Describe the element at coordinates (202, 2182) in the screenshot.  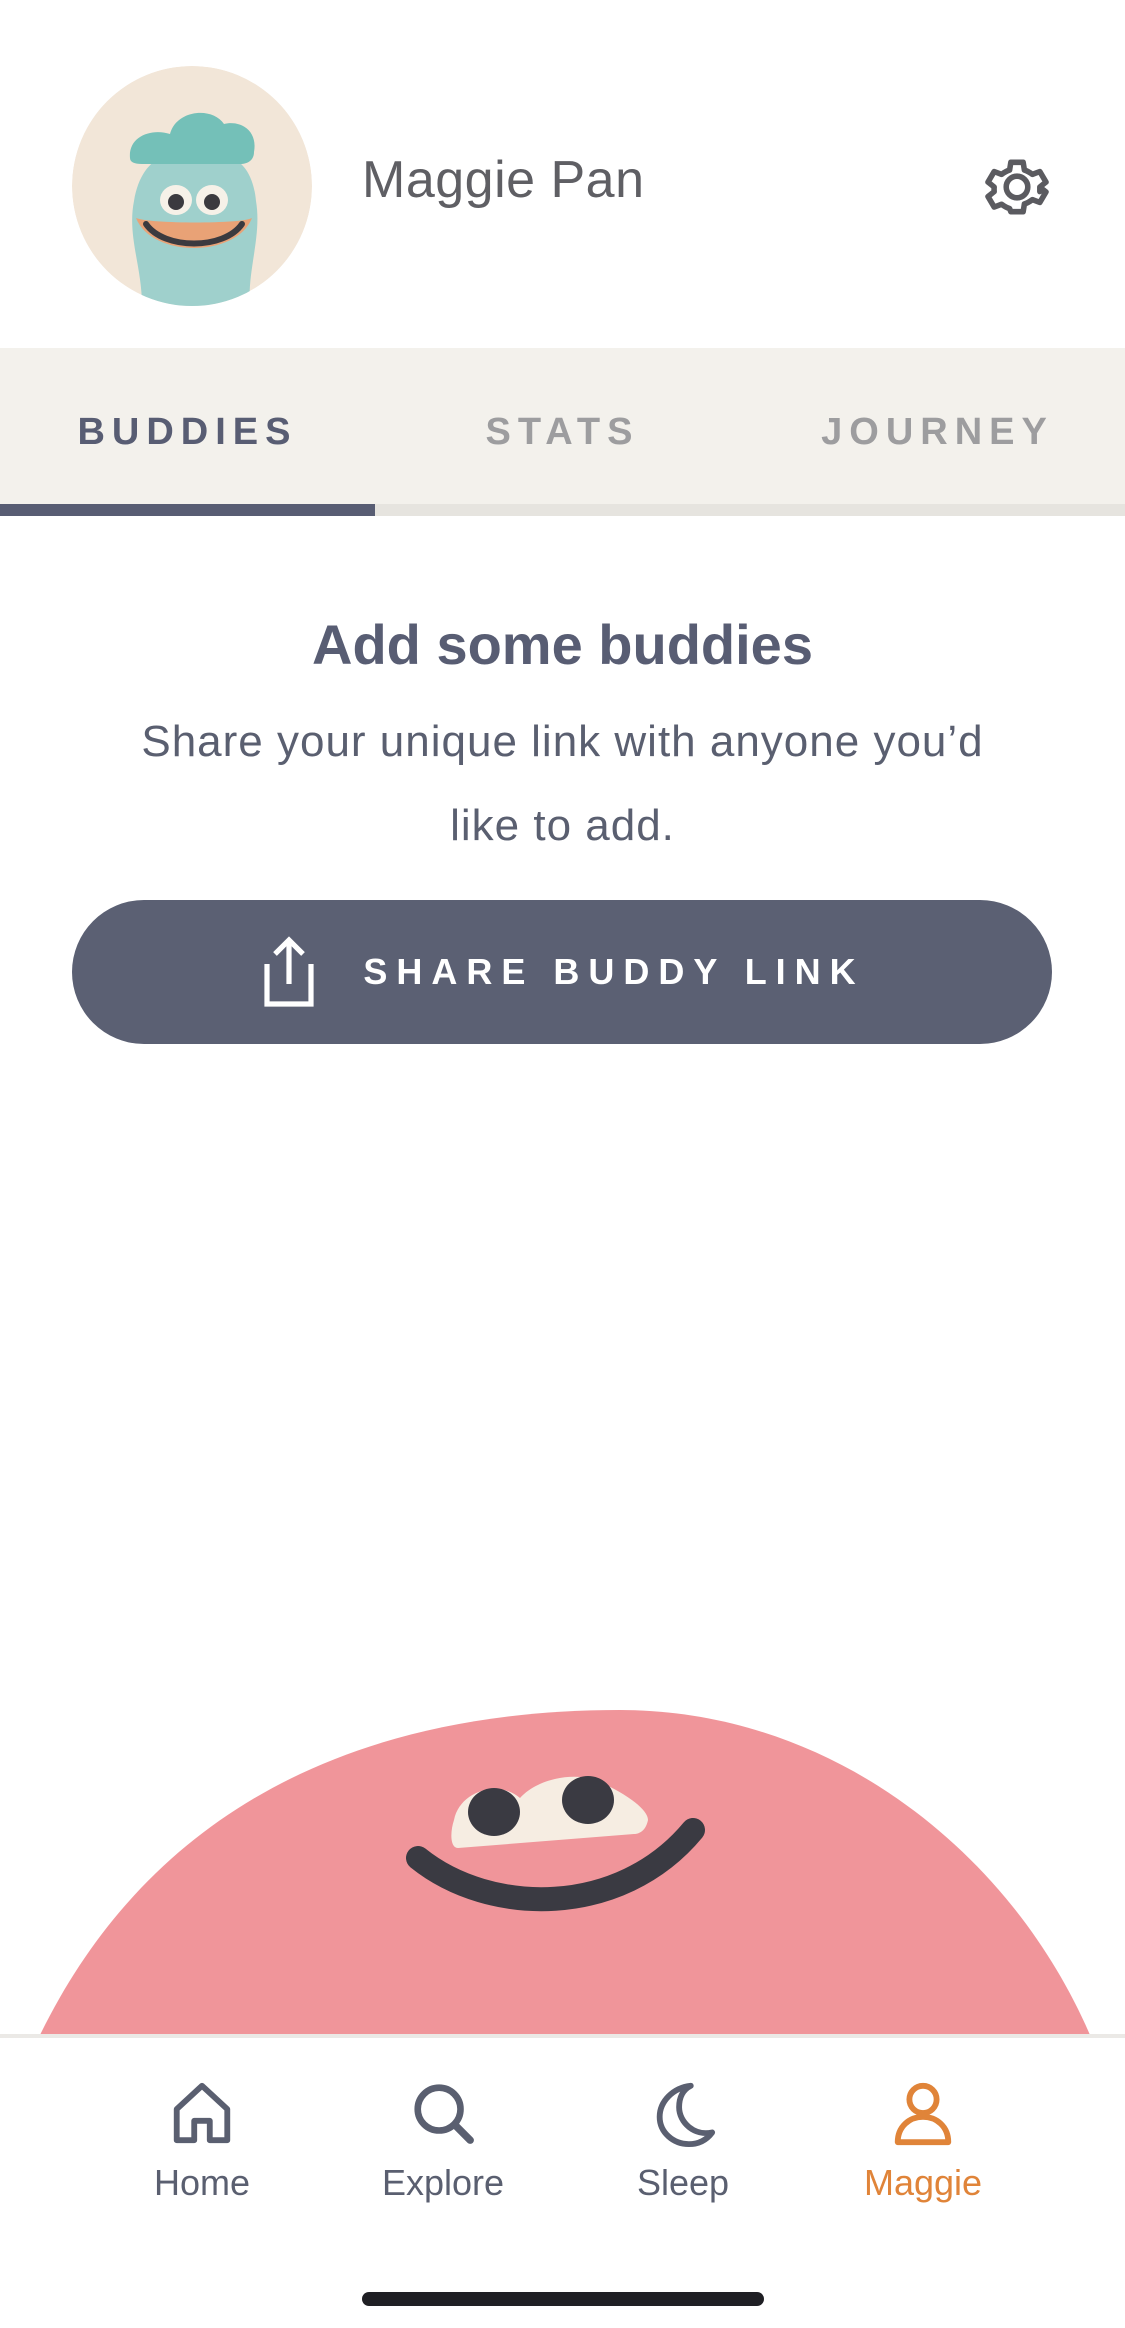
I see `nav-label-home: Home` at that location.